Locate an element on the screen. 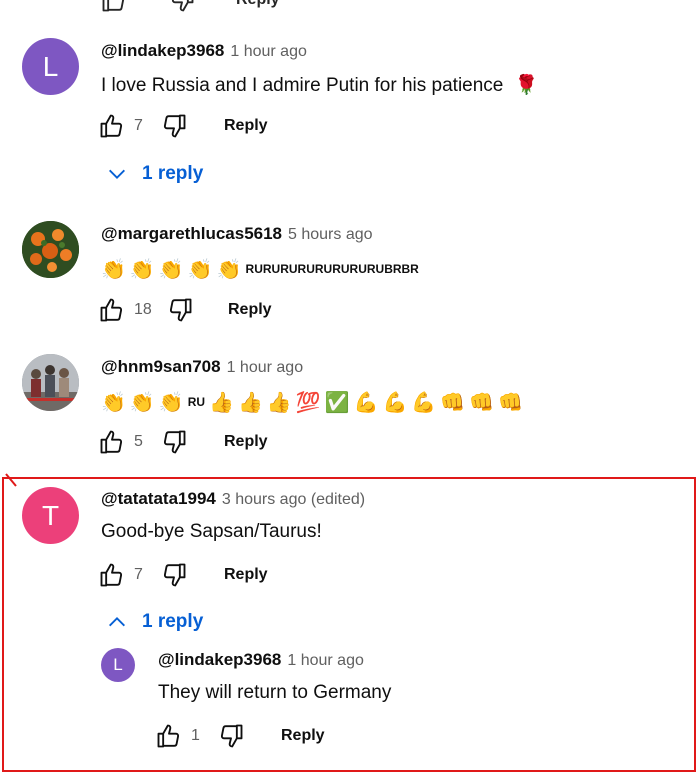  author-name: @margarethlucas5618 is located at coordinates (191, 233).